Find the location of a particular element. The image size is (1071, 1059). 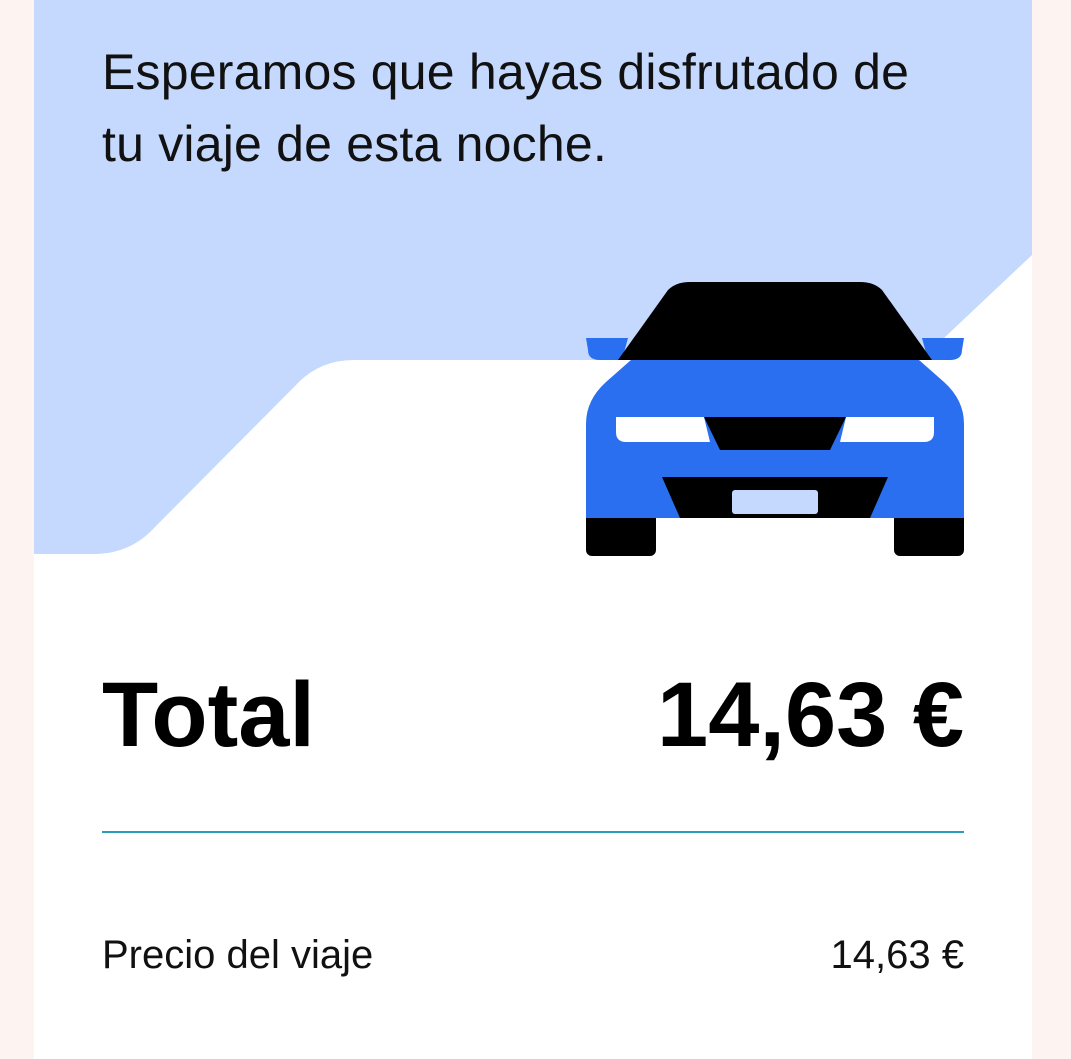

line-item-value: 14,63 € is located at coordinates (897, 955).